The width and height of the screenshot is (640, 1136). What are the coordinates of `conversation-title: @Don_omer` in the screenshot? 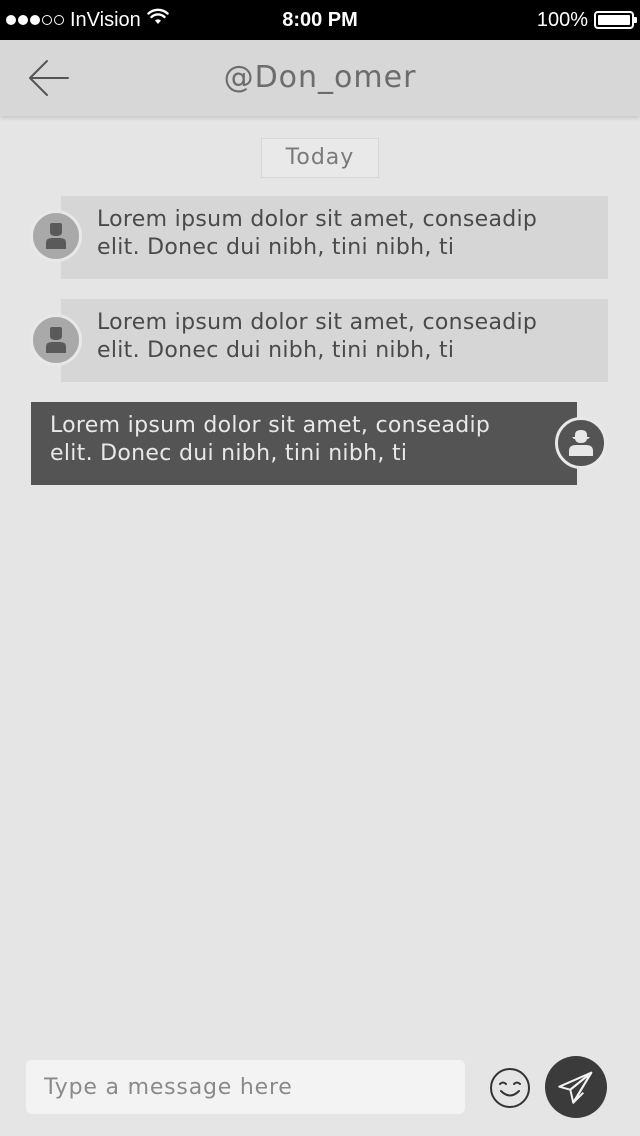 It's located at (320, 77).